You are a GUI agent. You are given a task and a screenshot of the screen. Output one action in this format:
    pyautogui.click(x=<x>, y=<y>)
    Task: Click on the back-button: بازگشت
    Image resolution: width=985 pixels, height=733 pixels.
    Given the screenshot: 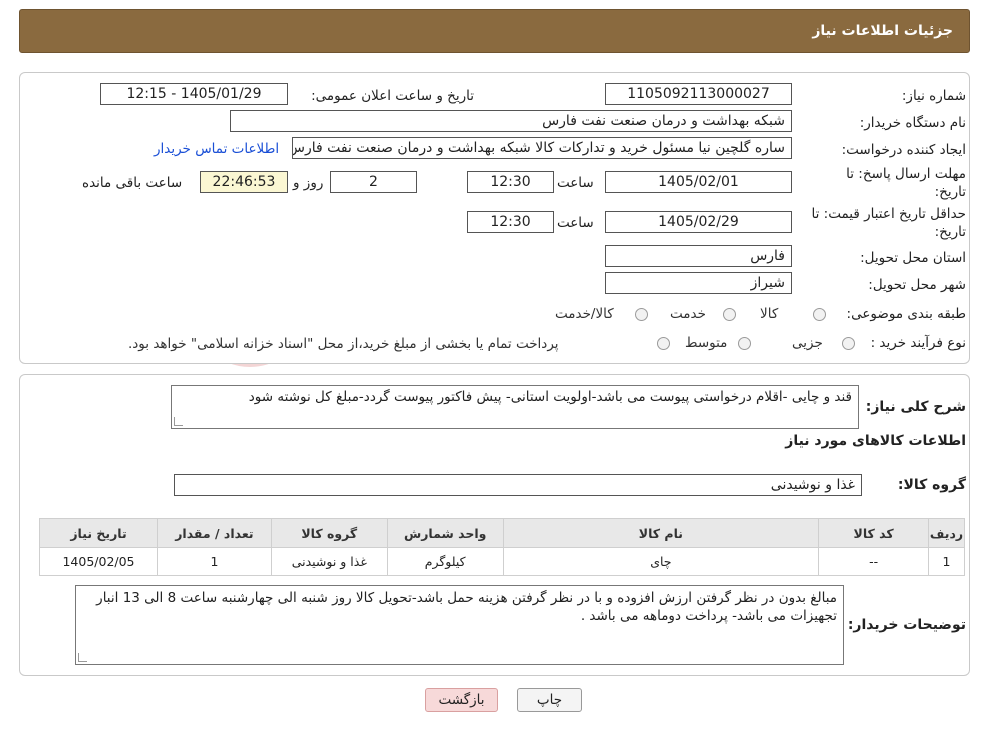 What is the action you would take?
    pyautogui.click(x=461, y=700)
    